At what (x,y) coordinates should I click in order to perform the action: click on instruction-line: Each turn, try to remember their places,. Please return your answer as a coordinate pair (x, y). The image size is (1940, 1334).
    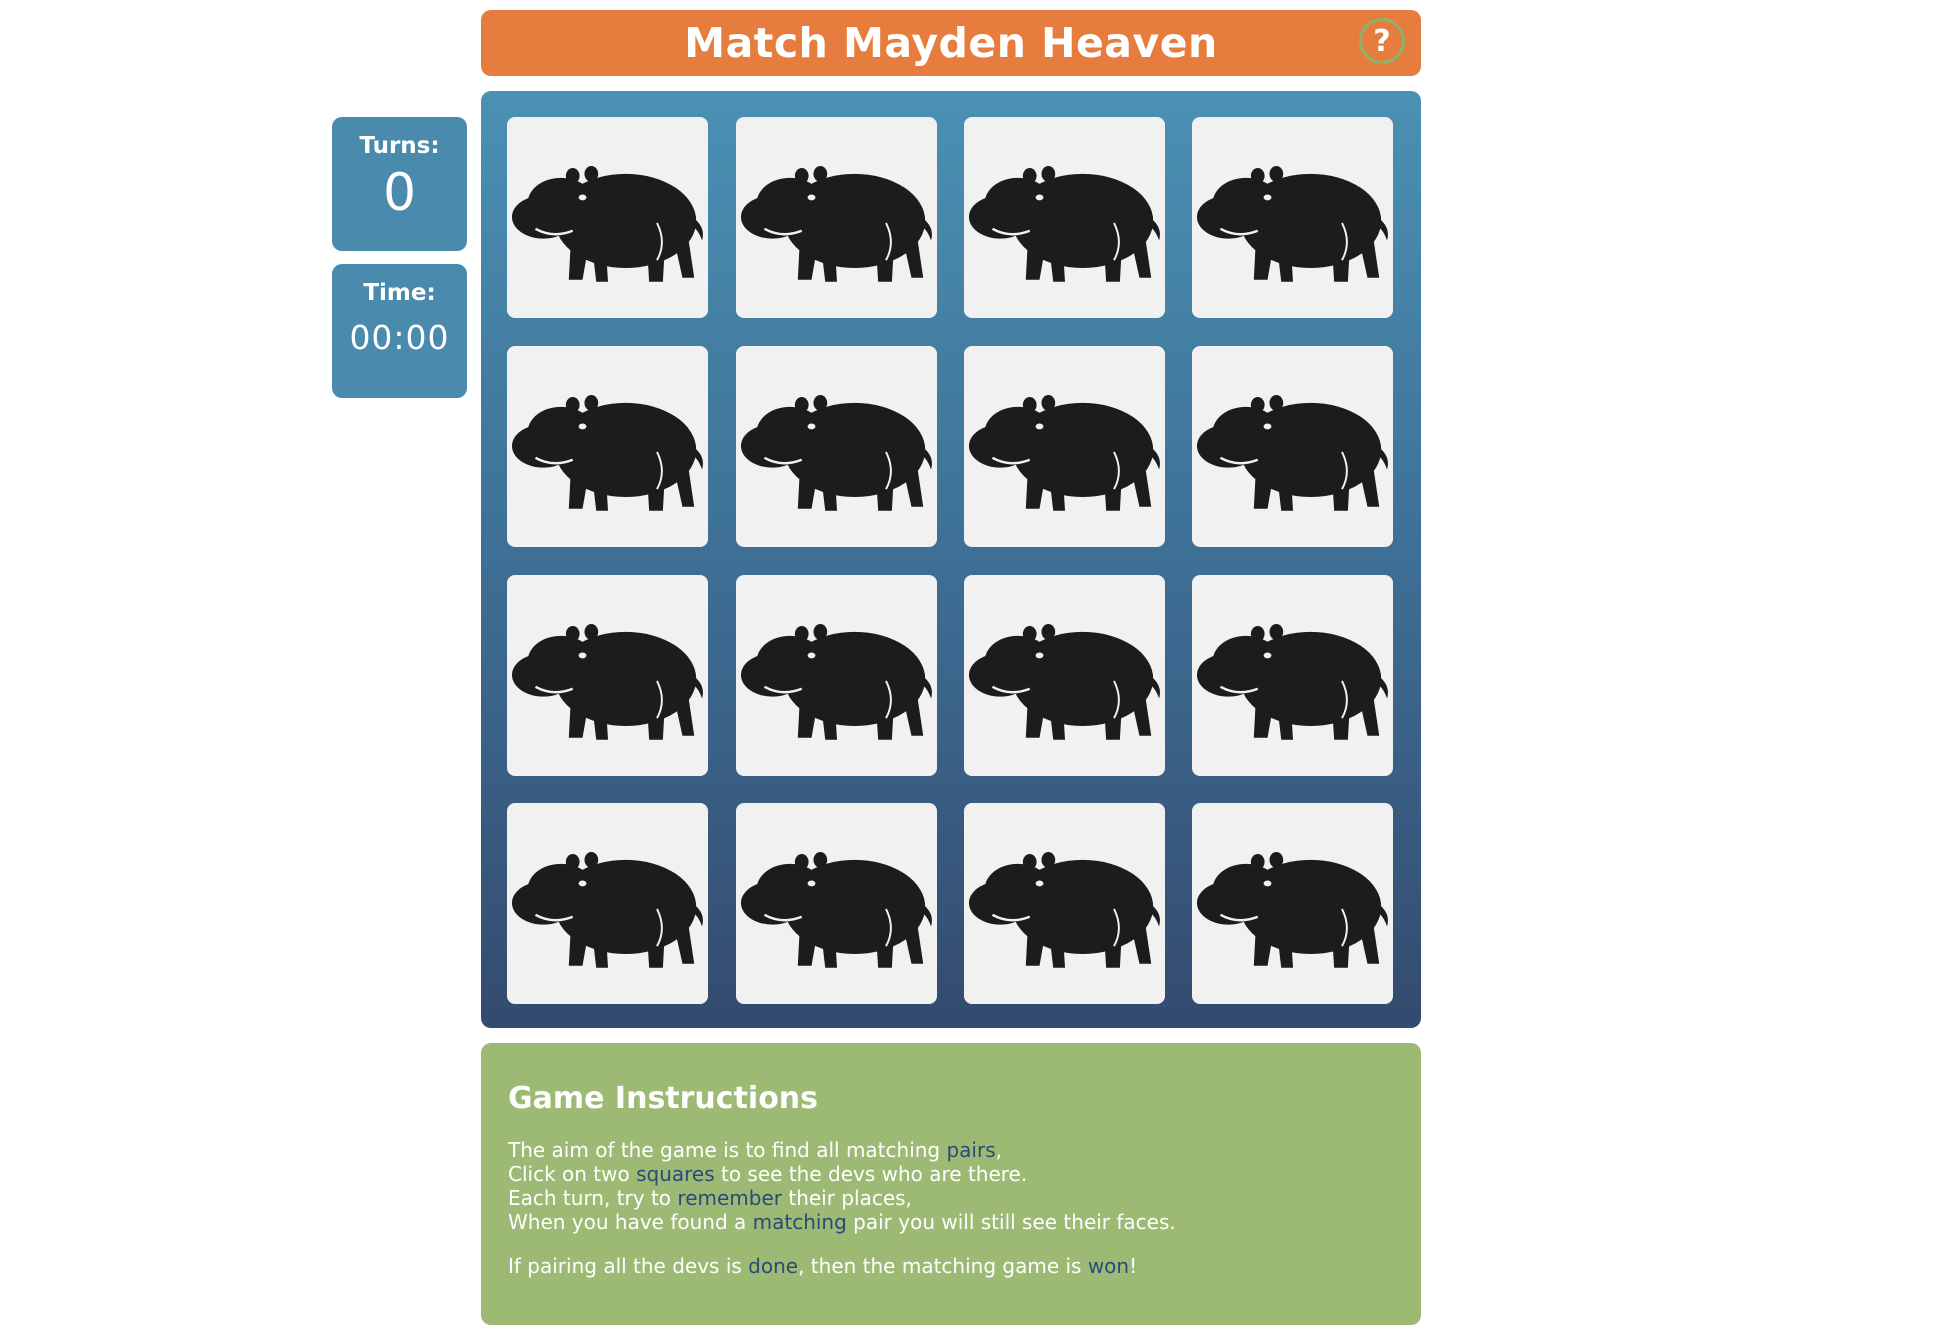
    Looking at the image, I should click on (710, 1198).